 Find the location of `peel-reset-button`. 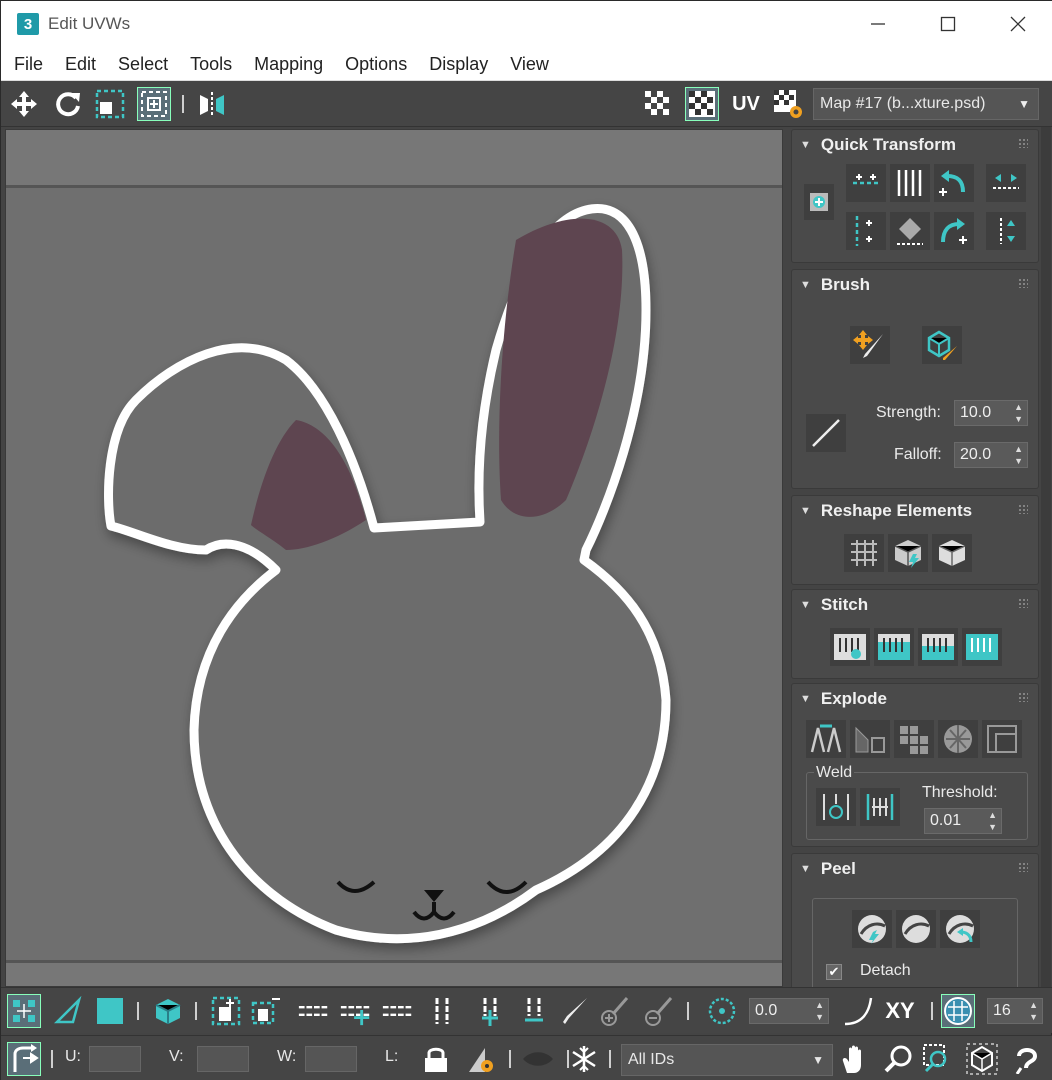

peel-reset-button is located at coordinates (960, 929).